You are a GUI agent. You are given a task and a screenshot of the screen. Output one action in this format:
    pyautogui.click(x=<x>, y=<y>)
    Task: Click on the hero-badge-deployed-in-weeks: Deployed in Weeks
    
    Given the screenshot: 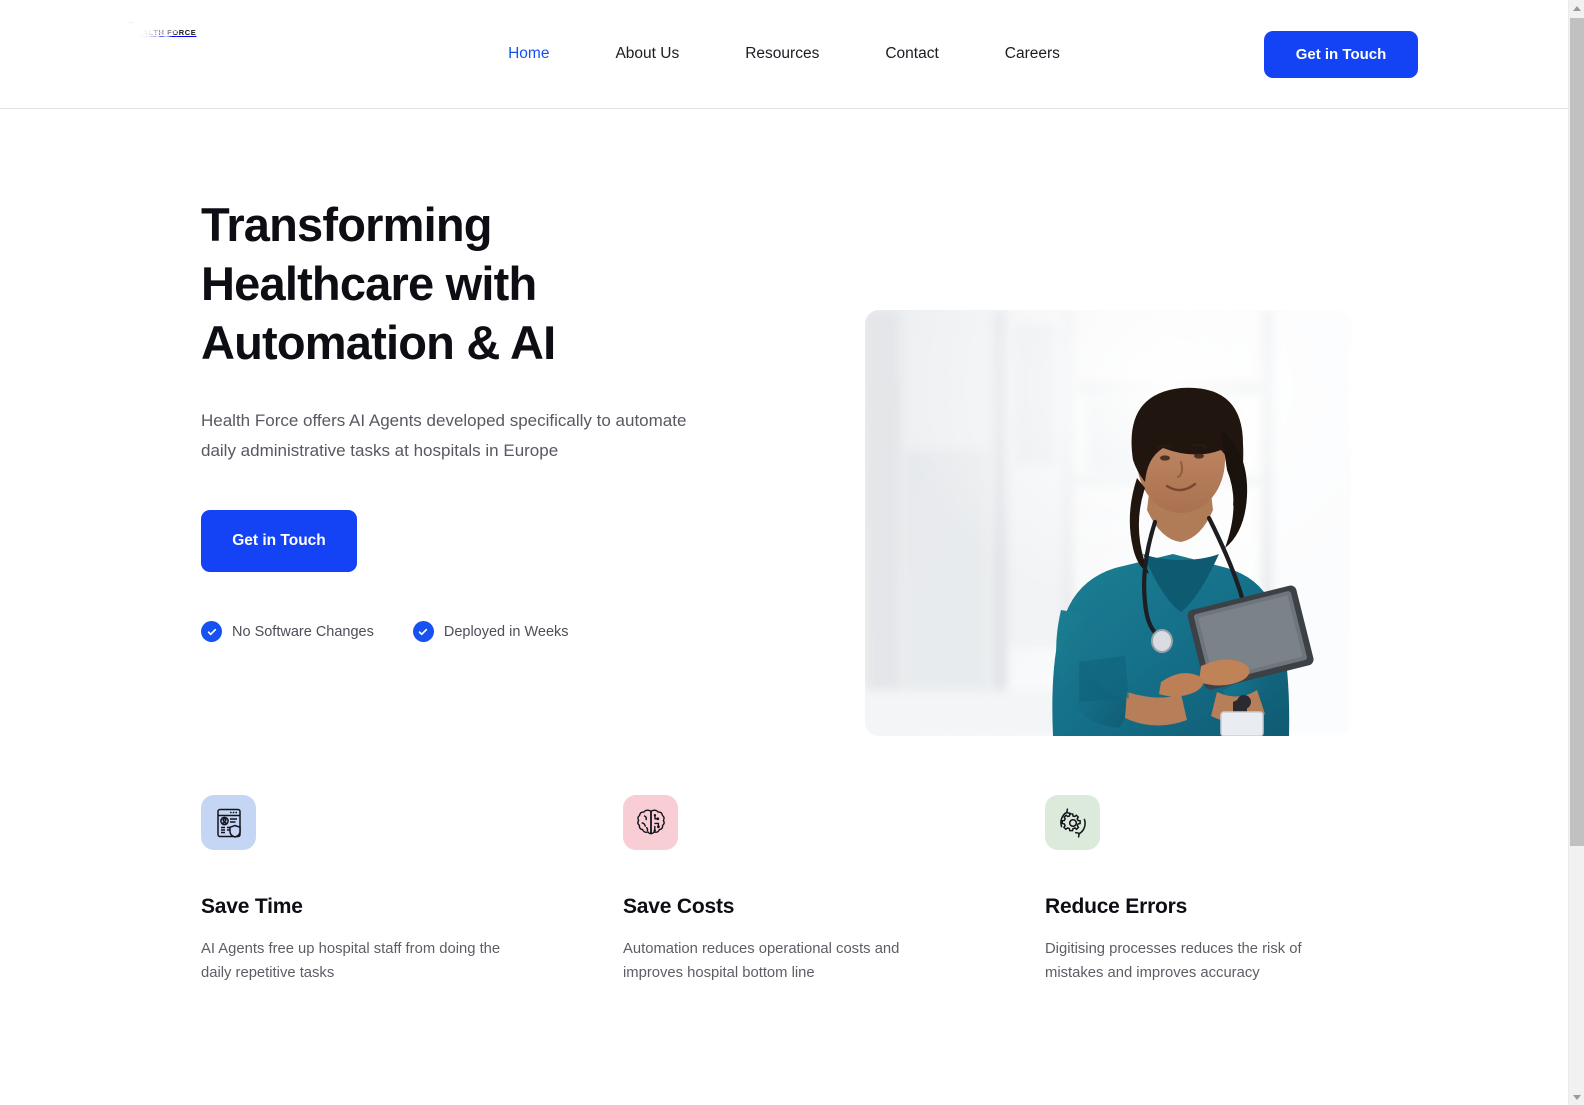 What is the action you would take?
    pyautogui.click(x=490, y=631)
    